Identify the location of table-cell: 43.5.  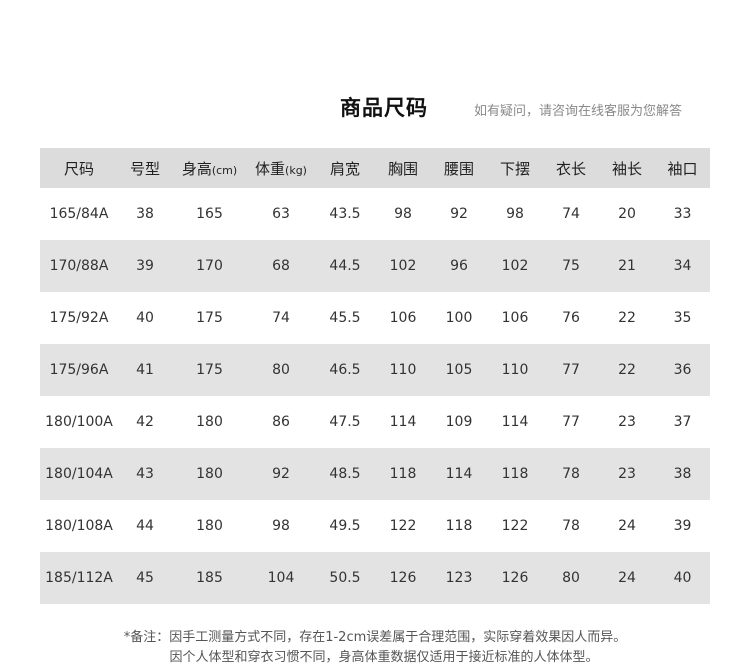
(345, 214).